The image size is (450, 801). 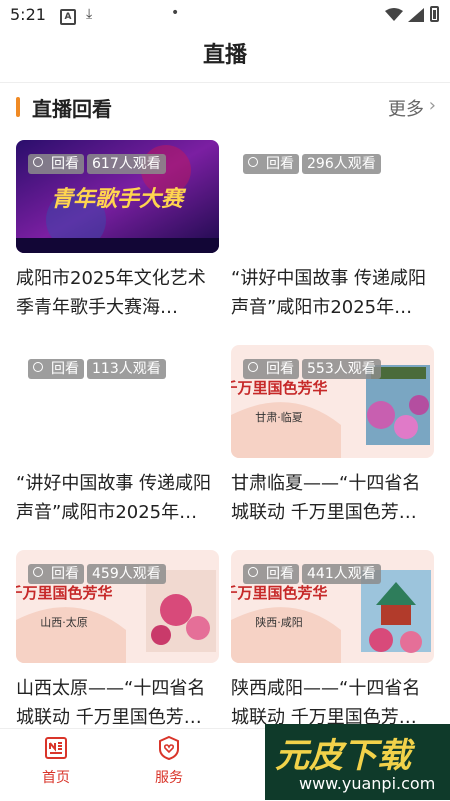 What do you see at coordinates (56, 778) in the screenshot?
I see `tab-home-label: 首页` at bounding box center [56, 778].